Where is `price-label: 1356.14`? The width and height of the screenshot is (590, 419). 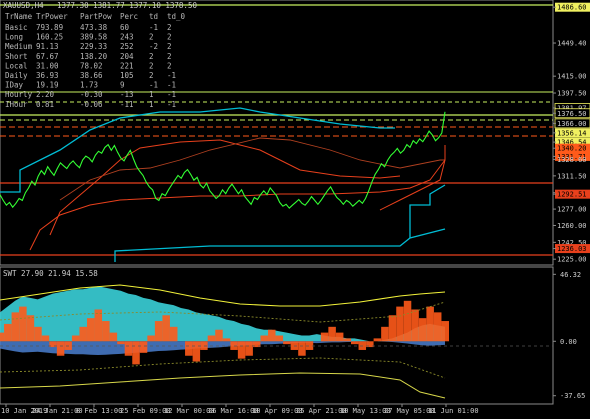
price-label: 1356.14 is located at coordinates (572, 133).